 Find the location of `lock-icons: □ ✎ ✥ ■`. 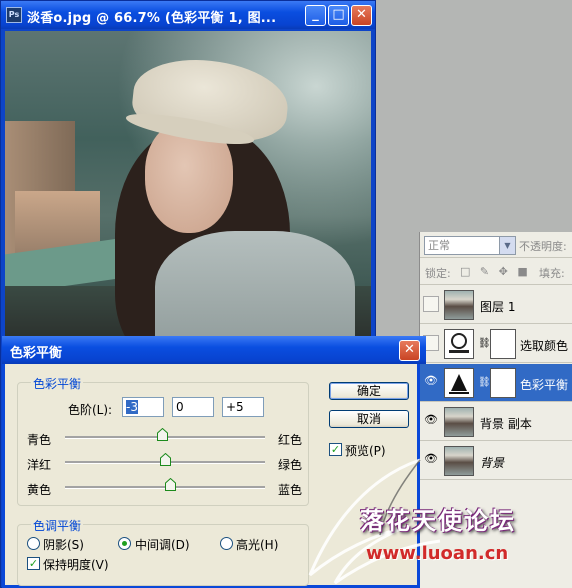

lock-icons: □ ✎ ✥ ■ is located at coordinates (495, 271).